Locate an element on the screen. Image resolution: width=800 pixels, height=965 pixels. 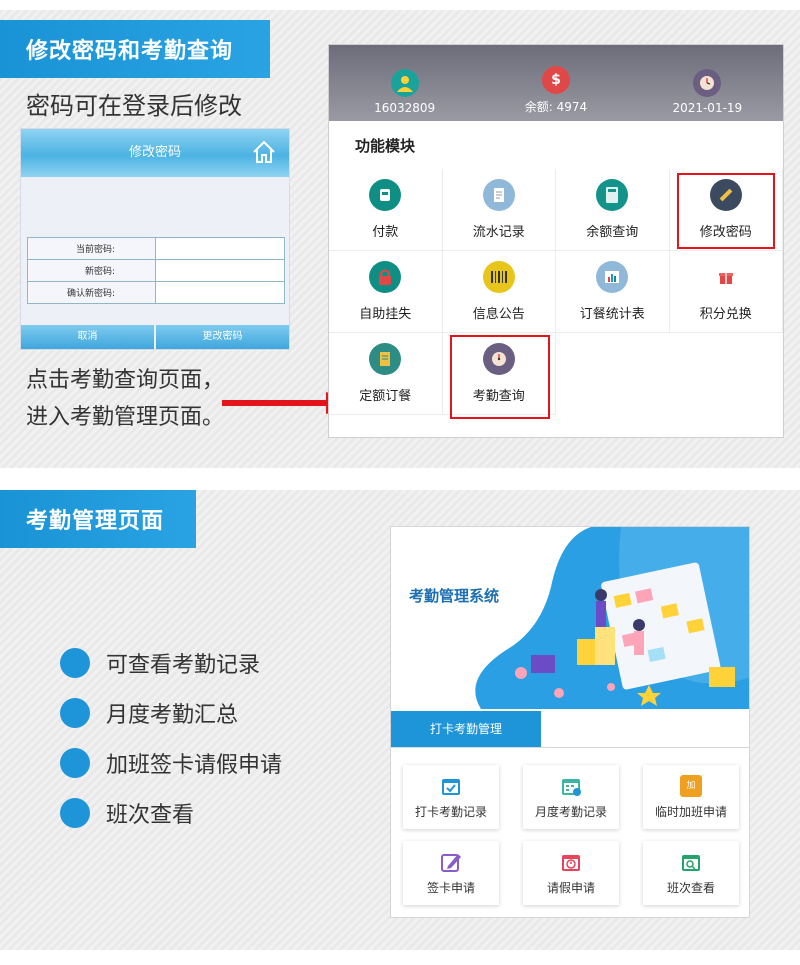
feature-text: 加班签卡请假申请 is located at coordinates (194, 765).